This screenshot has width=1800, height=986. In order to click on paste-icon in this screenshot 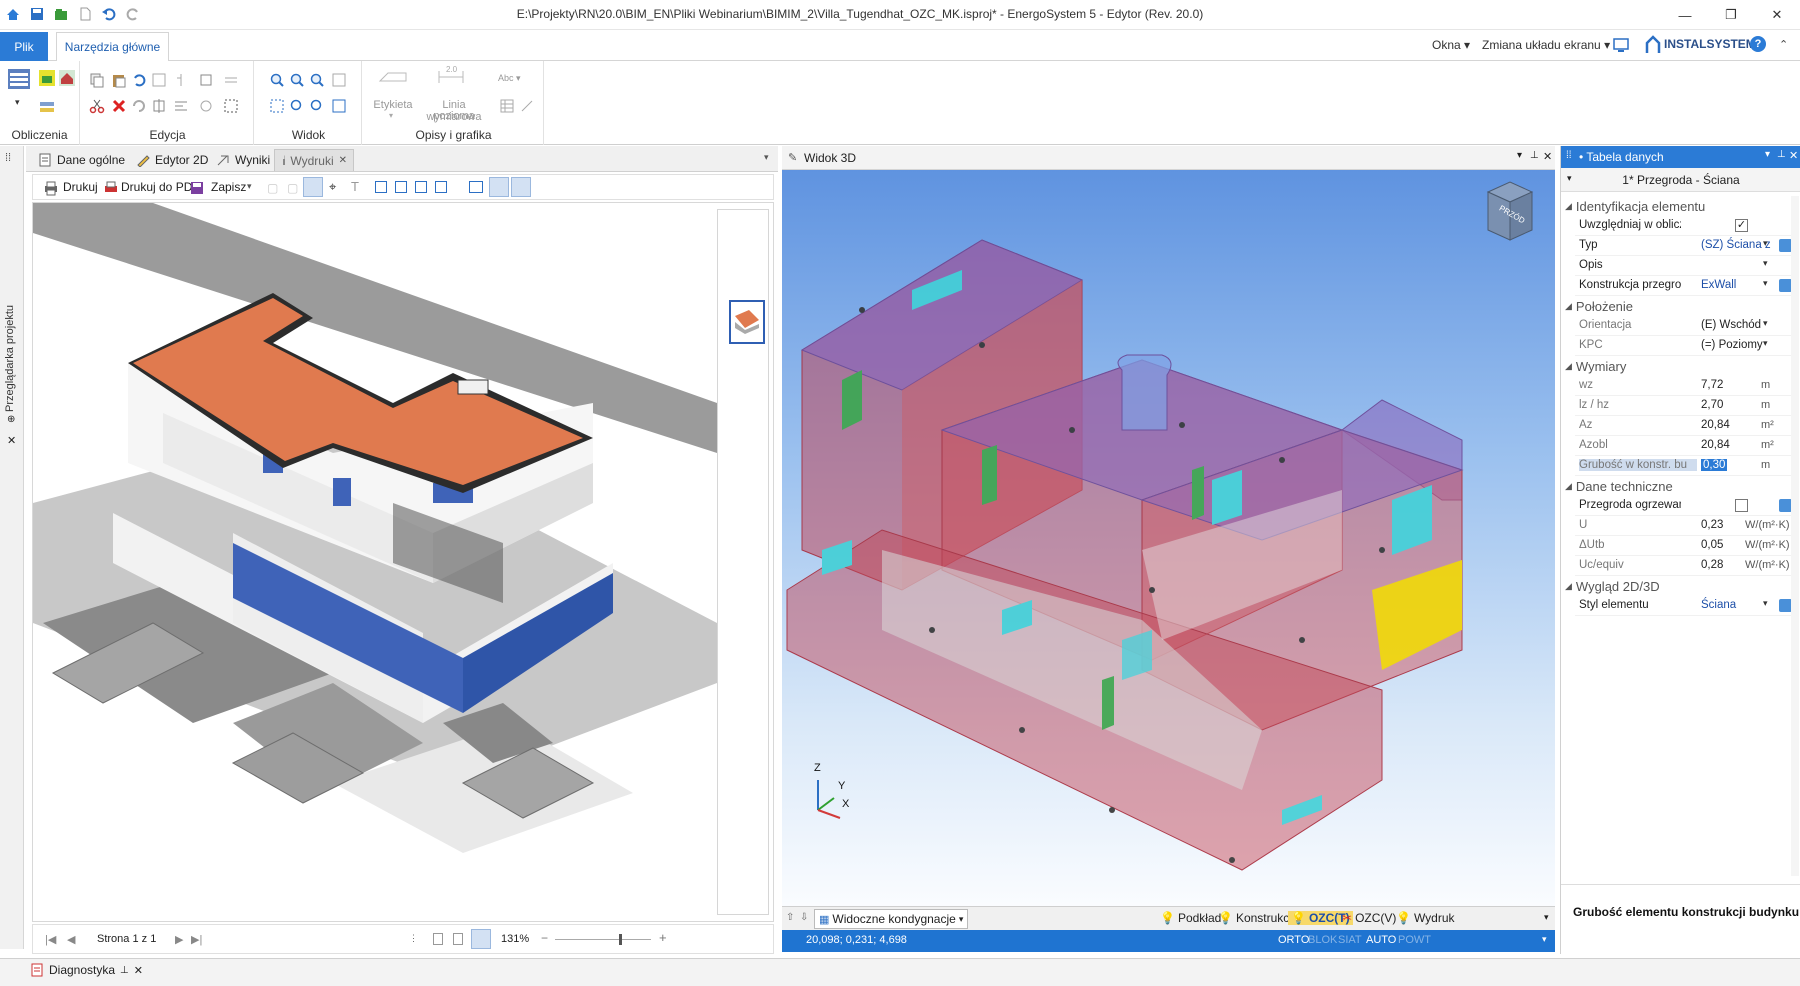, I will do `click(119, 80)`.